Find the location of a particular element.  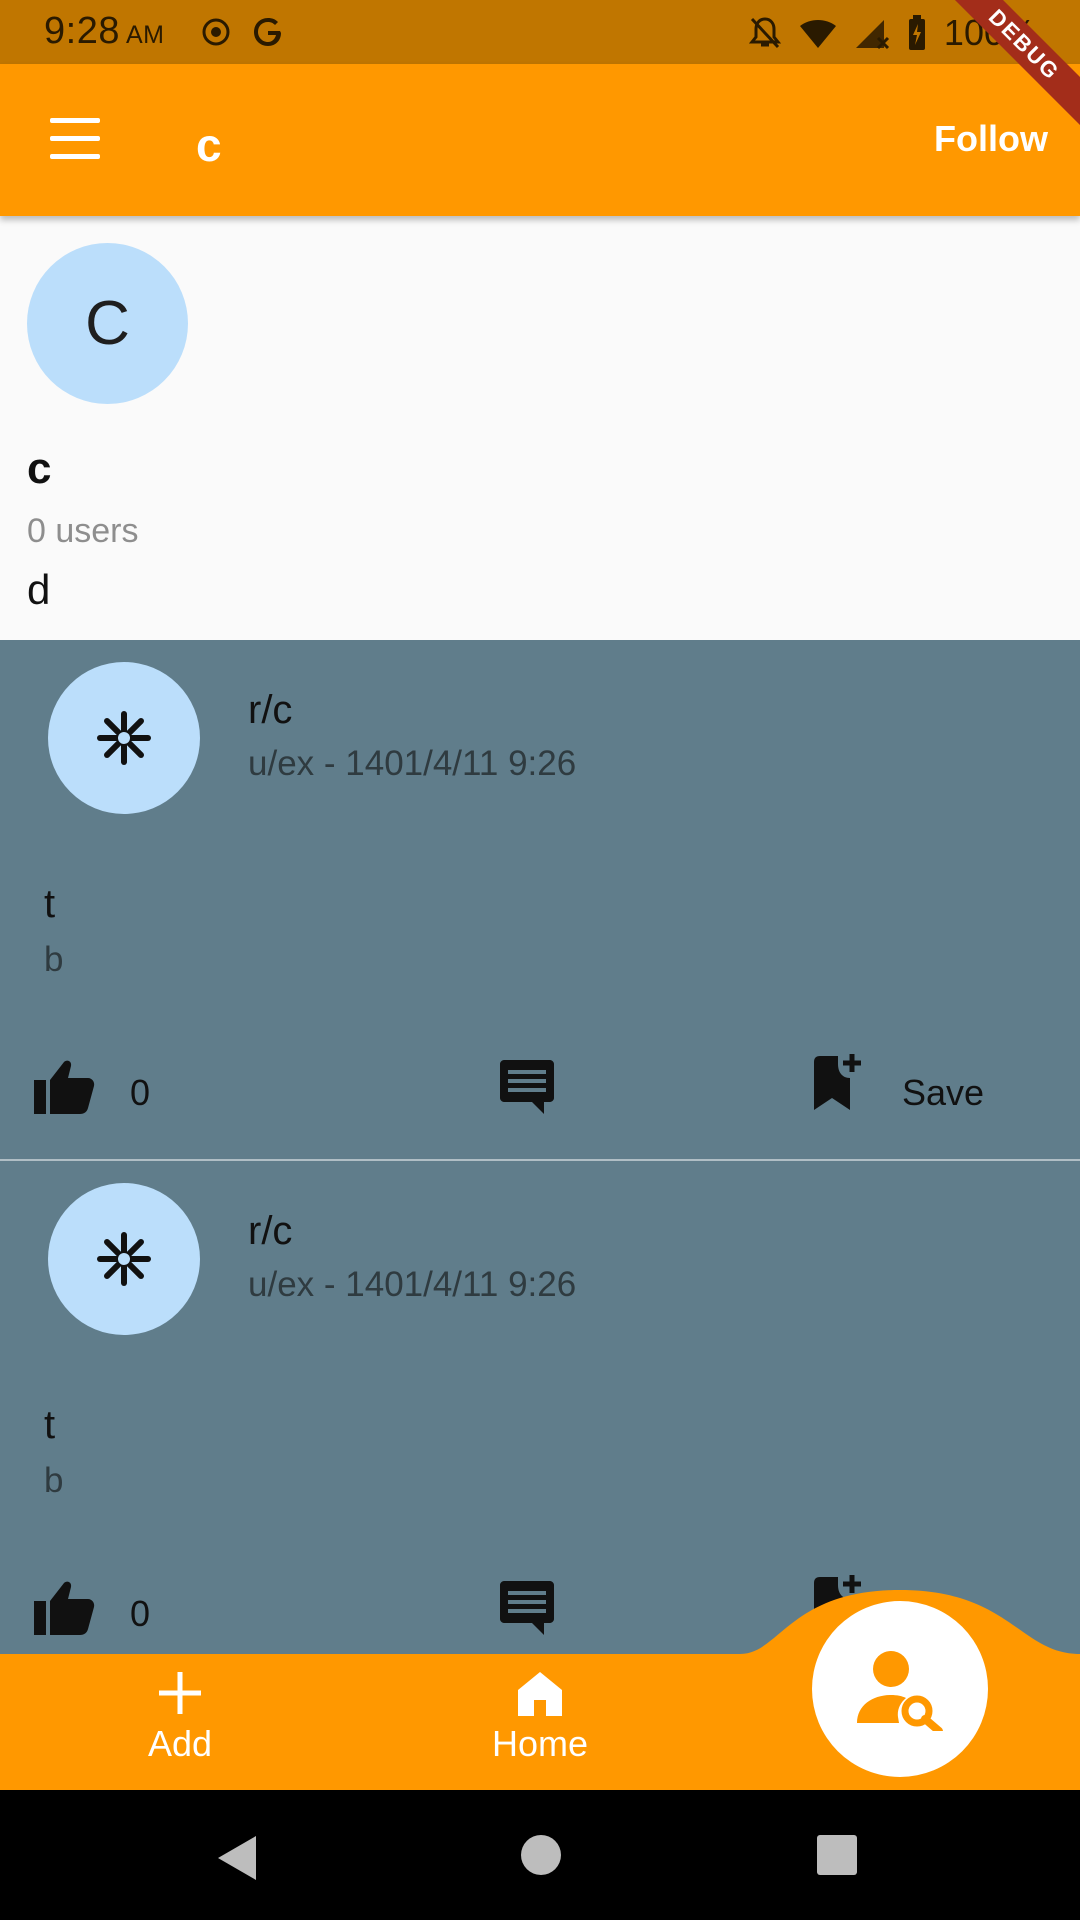

person-search-icon is located at coordinates (900, 1691).